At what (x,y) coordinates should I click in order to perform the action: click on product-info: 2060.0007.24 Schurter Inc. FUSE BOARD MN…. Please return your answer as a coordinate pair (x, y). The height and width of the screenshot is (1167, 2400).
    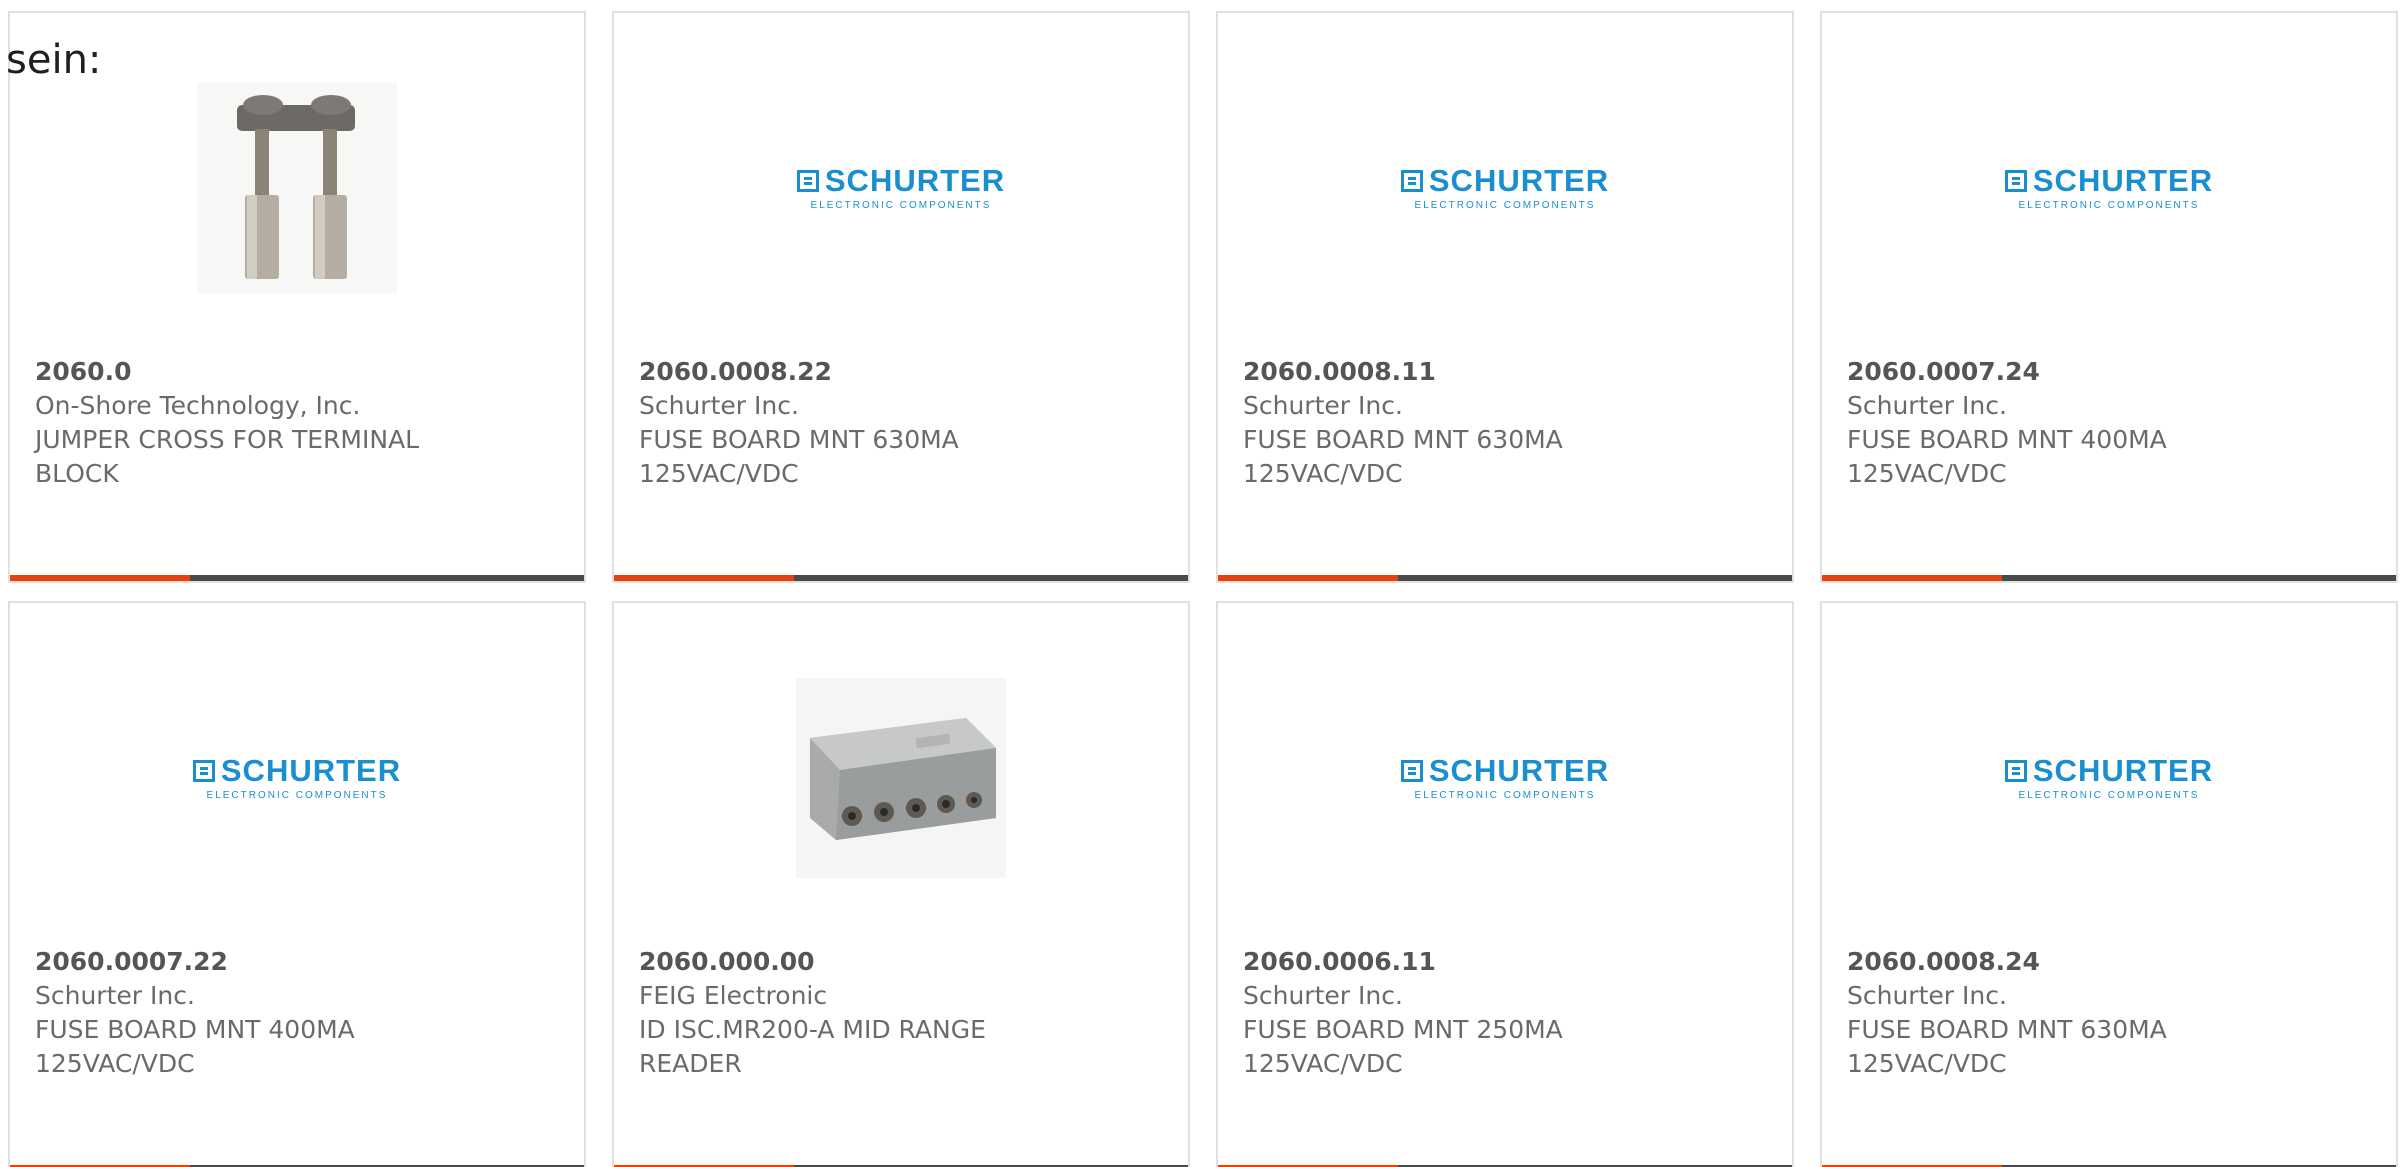
    Looking at the image, I should click on (2057, 423).